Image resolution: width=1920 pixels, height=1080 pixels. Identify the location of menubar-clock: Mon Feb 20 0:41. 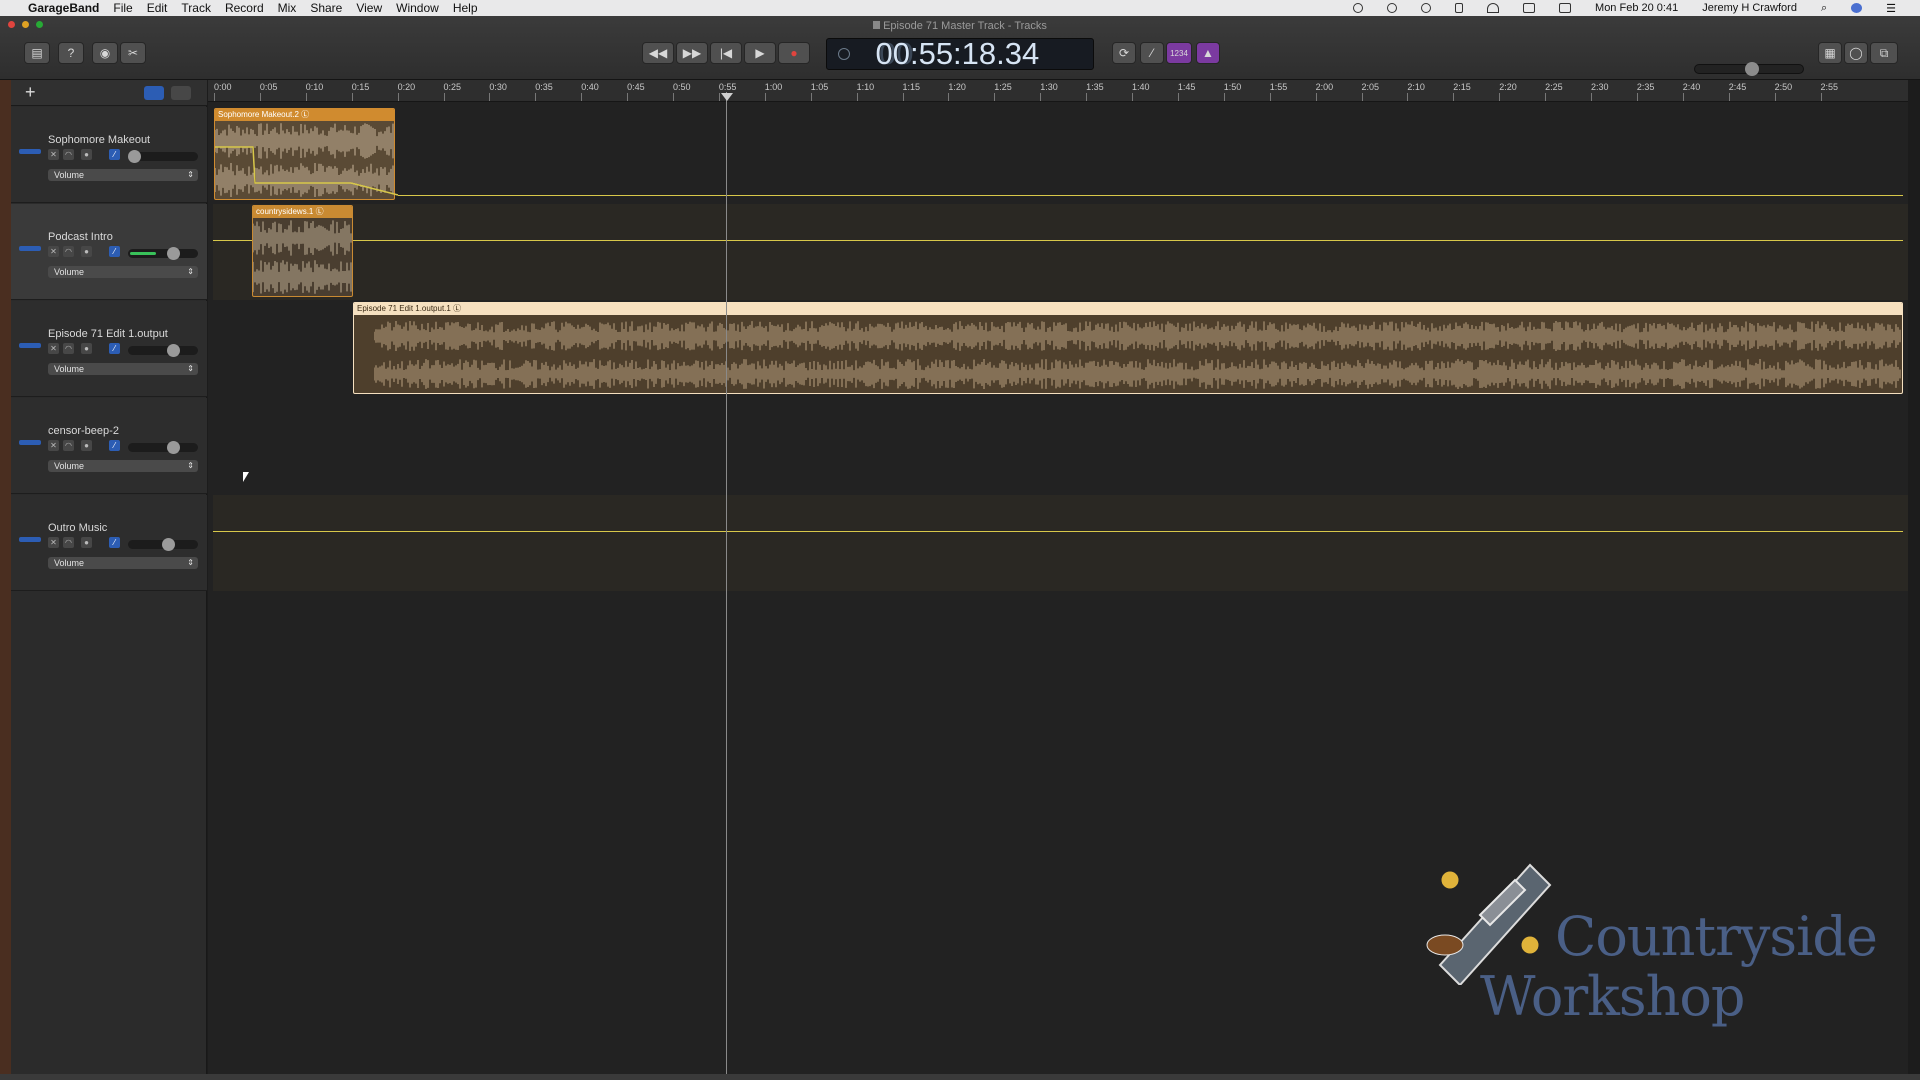
(1636, 8).